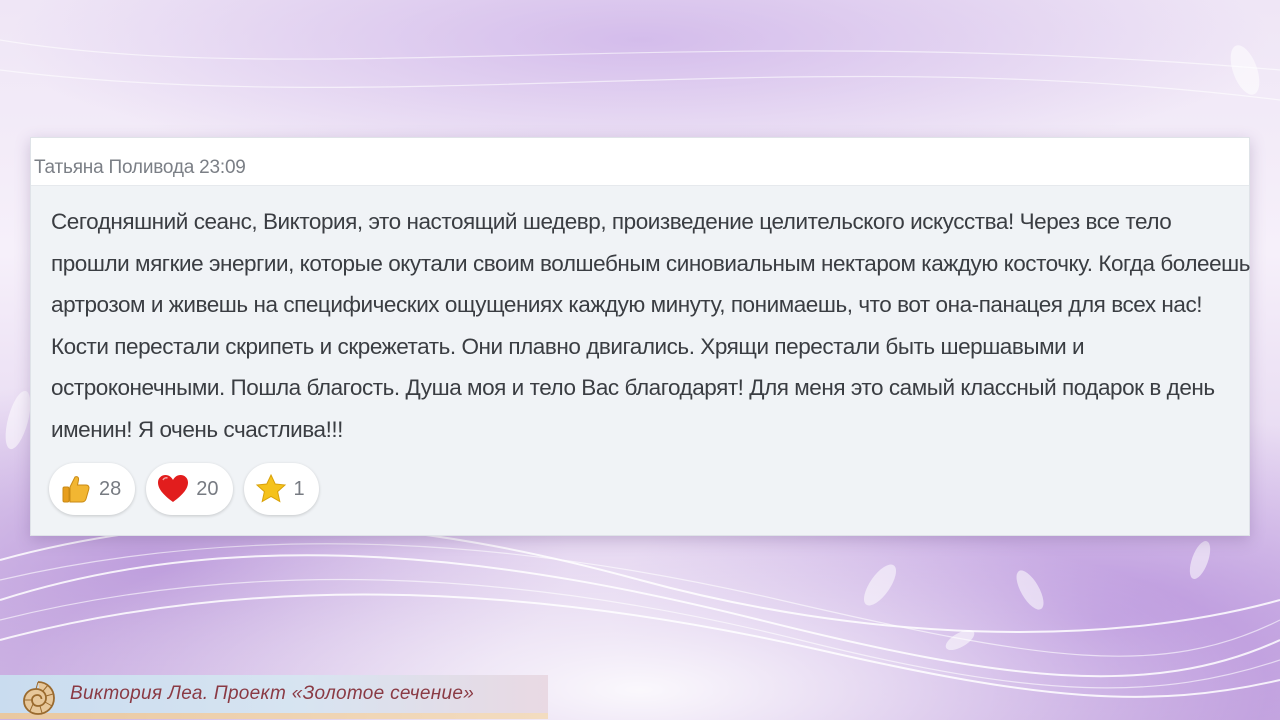 The height and width of the screenshot is (720, 1280). What do you see at coordinates (207, 488) in the screenshot?
I see `heart-count: 20` at bounding box center [207, 488].